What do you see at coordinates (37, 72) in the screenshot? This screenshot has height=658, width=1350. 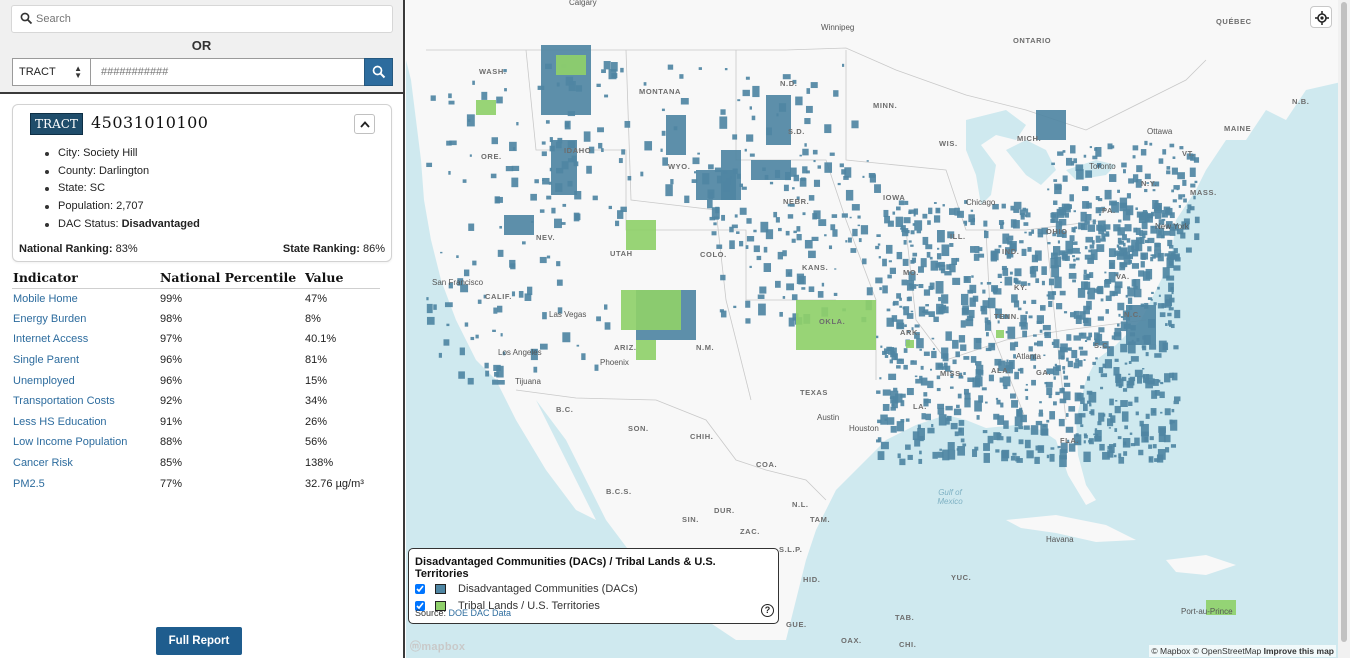 I see `geography-type-value: TRACT` at bounding box center [37, 72].